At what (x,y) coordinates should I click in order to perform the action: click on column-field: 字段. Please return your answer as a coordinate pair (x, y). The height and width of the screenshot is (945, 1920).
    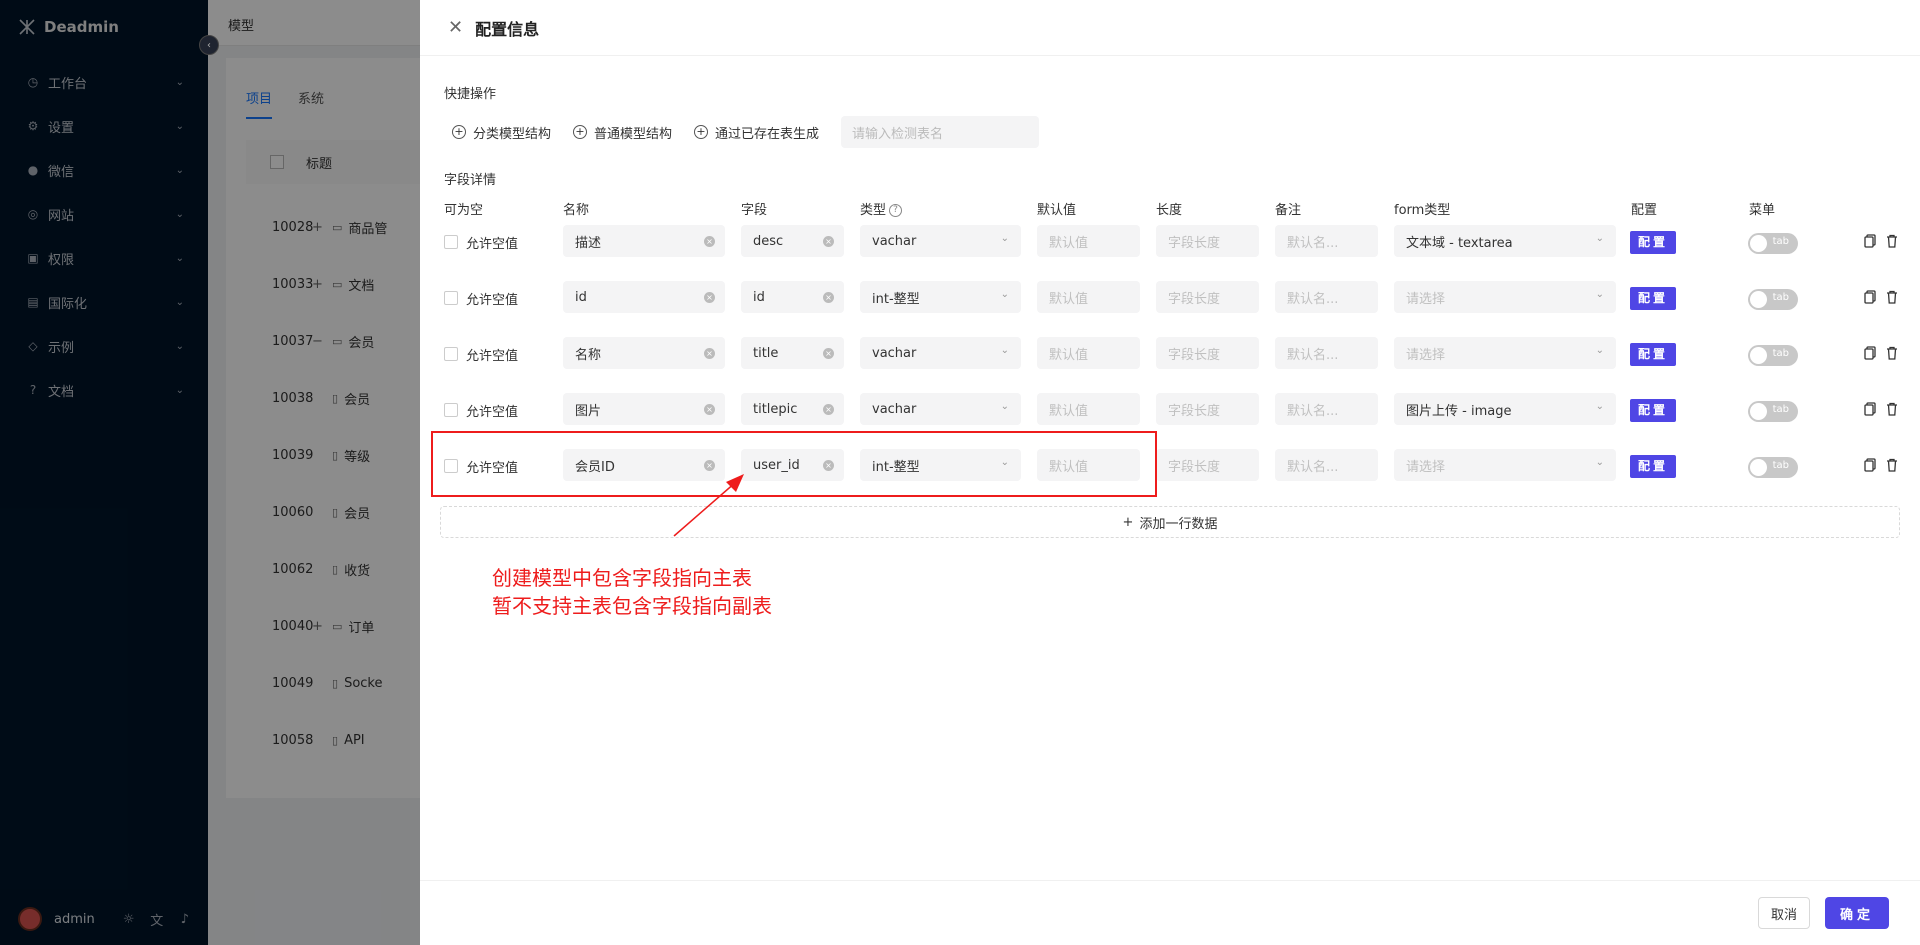
    Looking at the image, I should click on (754, 210).